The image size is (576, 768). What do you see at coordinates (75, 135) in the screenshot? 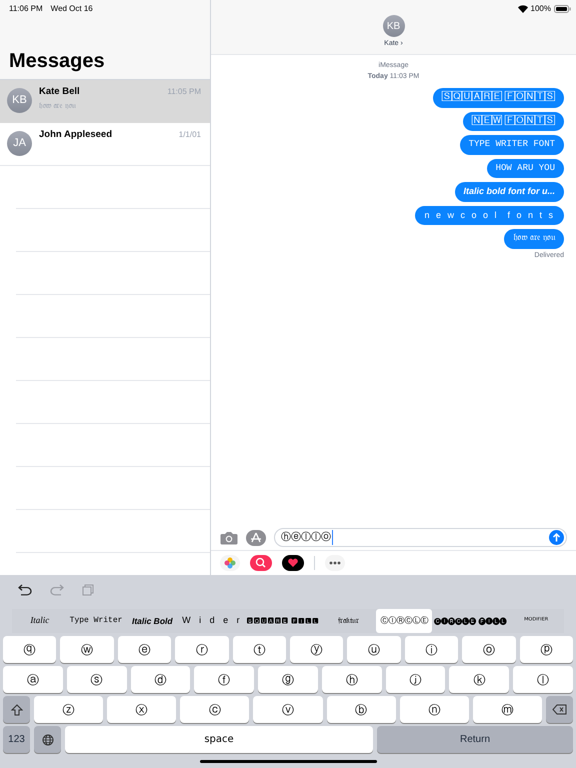
I see `contact-name: John Appleseed` at bounding box center [75, 135].